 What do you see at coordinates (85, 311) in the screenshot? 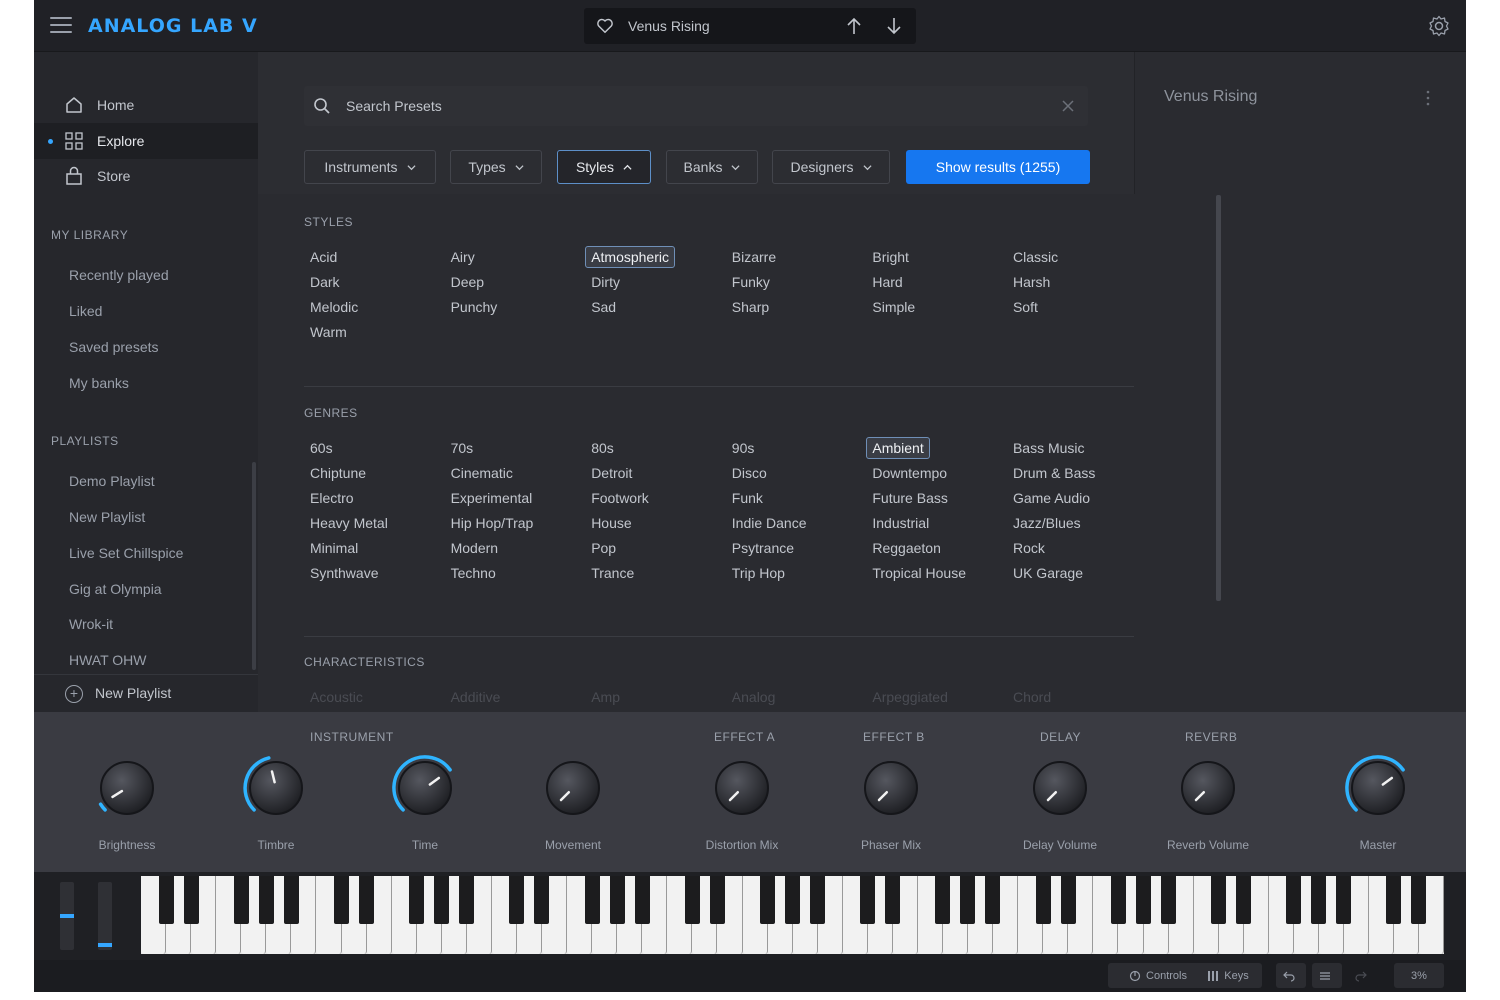
I see `library-item-liked: Liked` at bounding box center [85, 311].